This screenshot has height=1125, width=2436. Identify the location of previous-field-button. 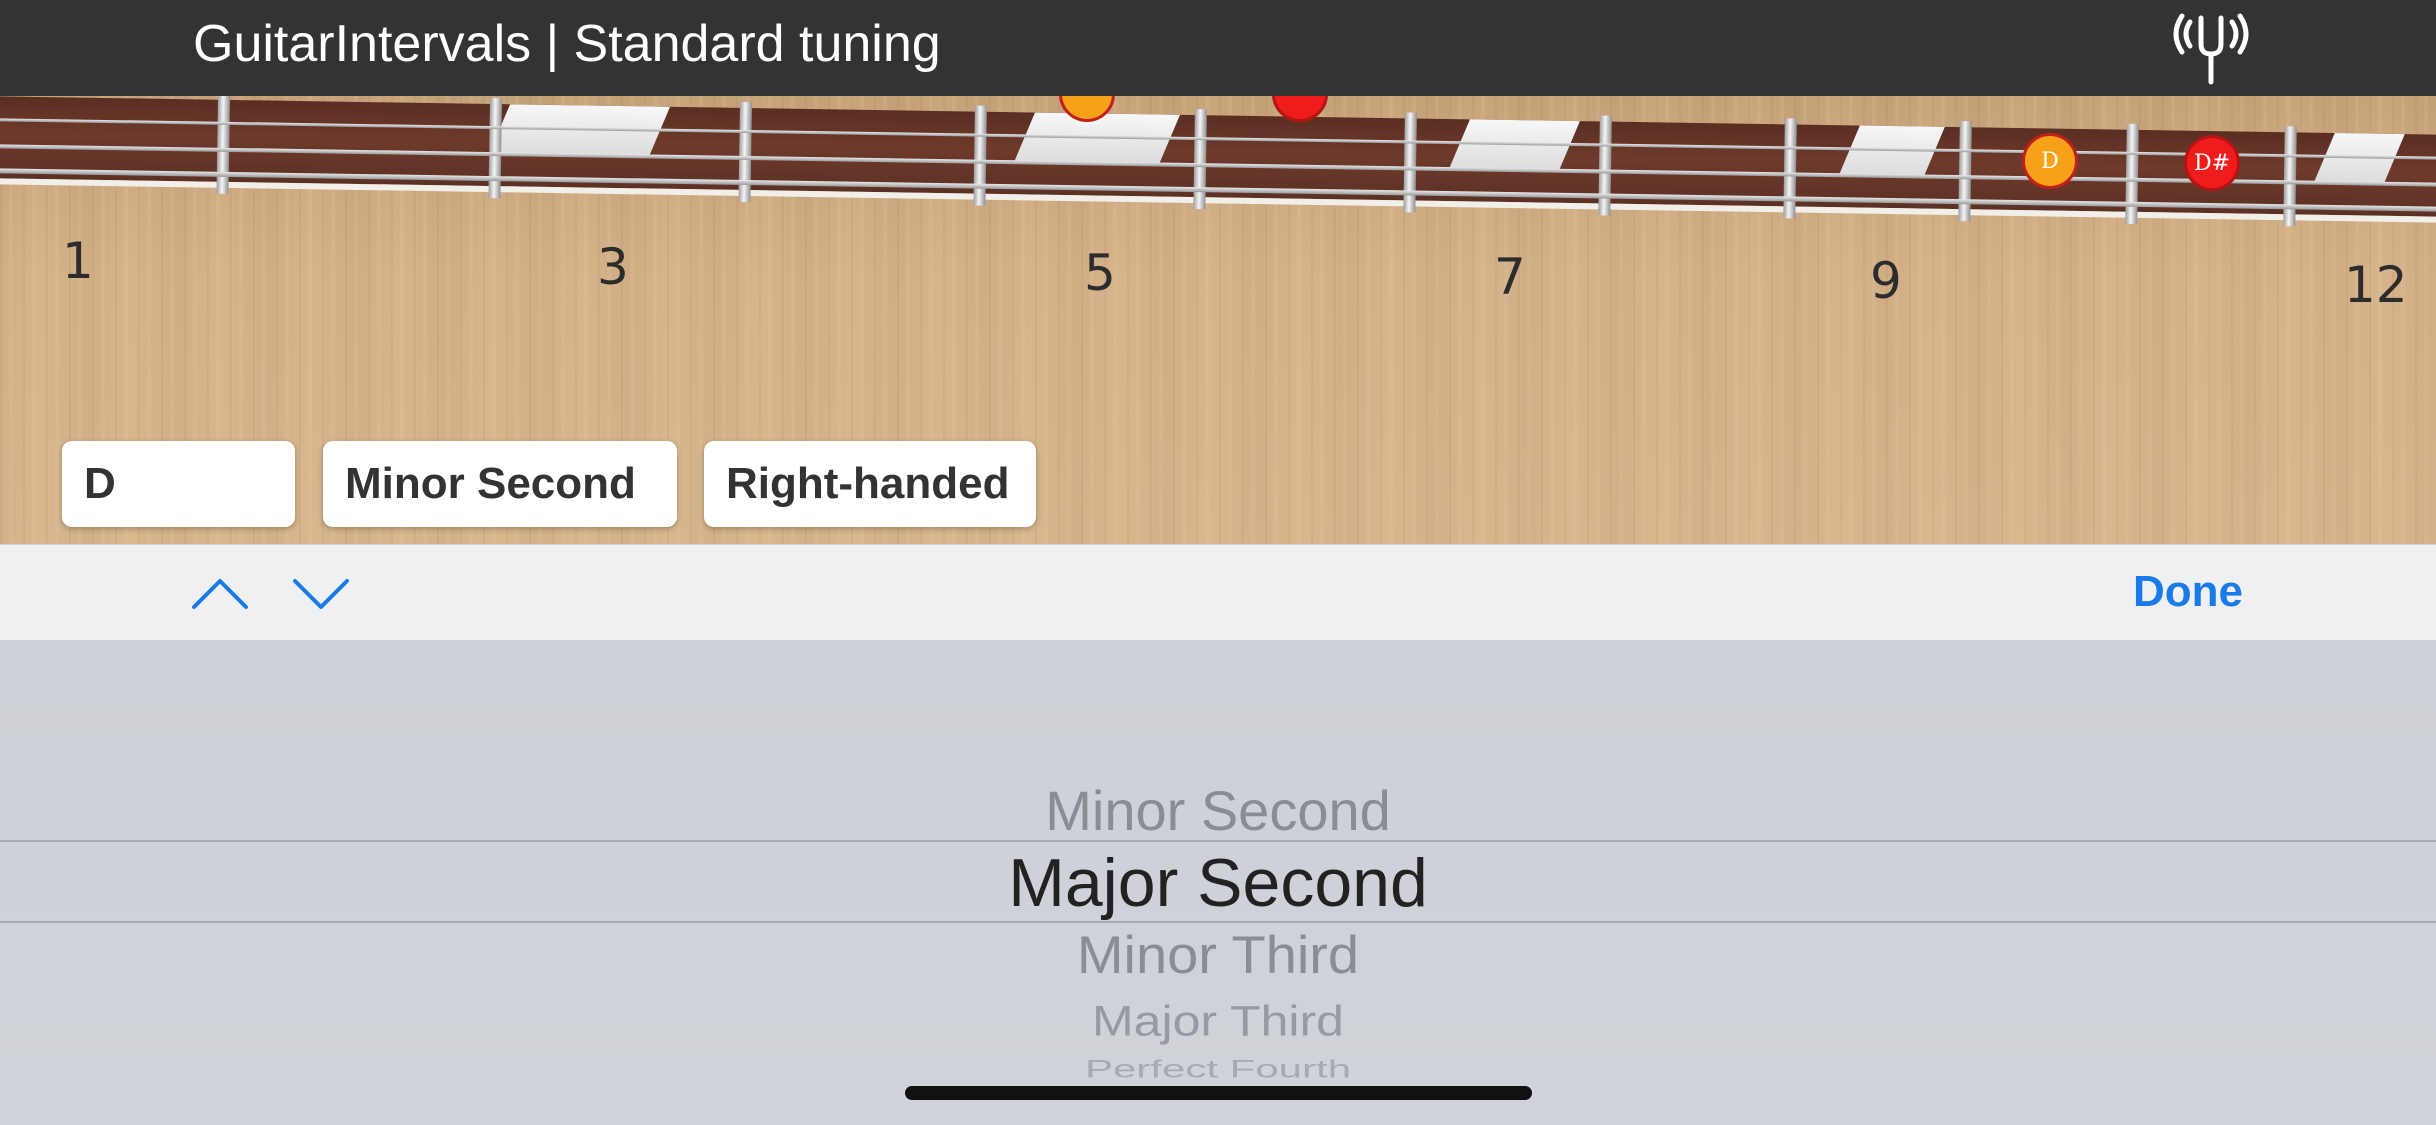
(220, 593).